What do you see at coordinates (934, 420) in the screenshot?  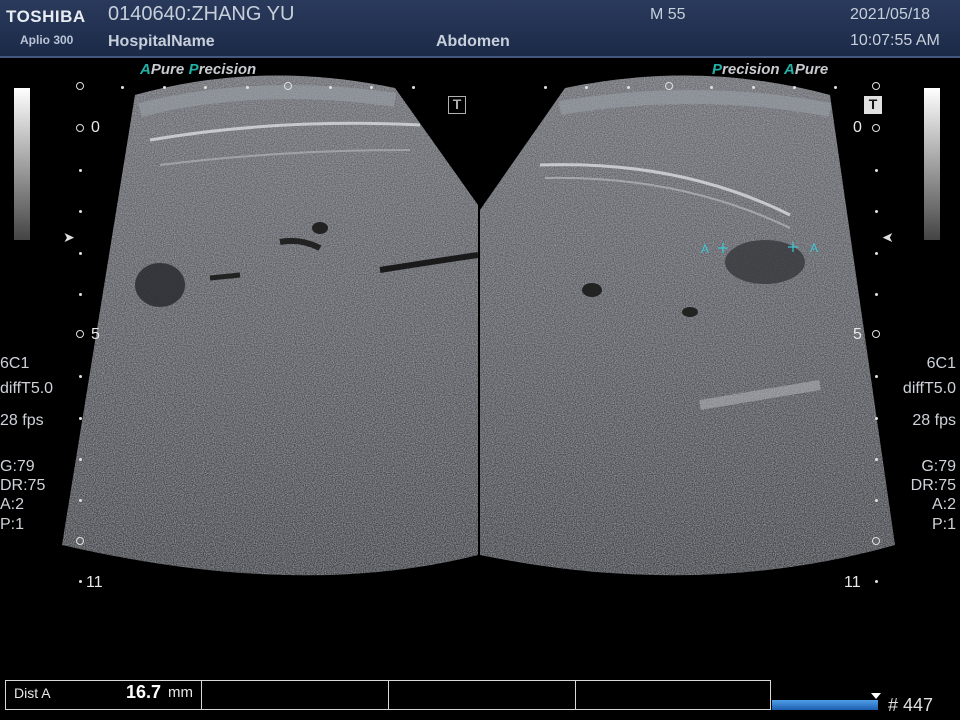 I see `fps-right: 28 fps` at bounding box center [934, 420].